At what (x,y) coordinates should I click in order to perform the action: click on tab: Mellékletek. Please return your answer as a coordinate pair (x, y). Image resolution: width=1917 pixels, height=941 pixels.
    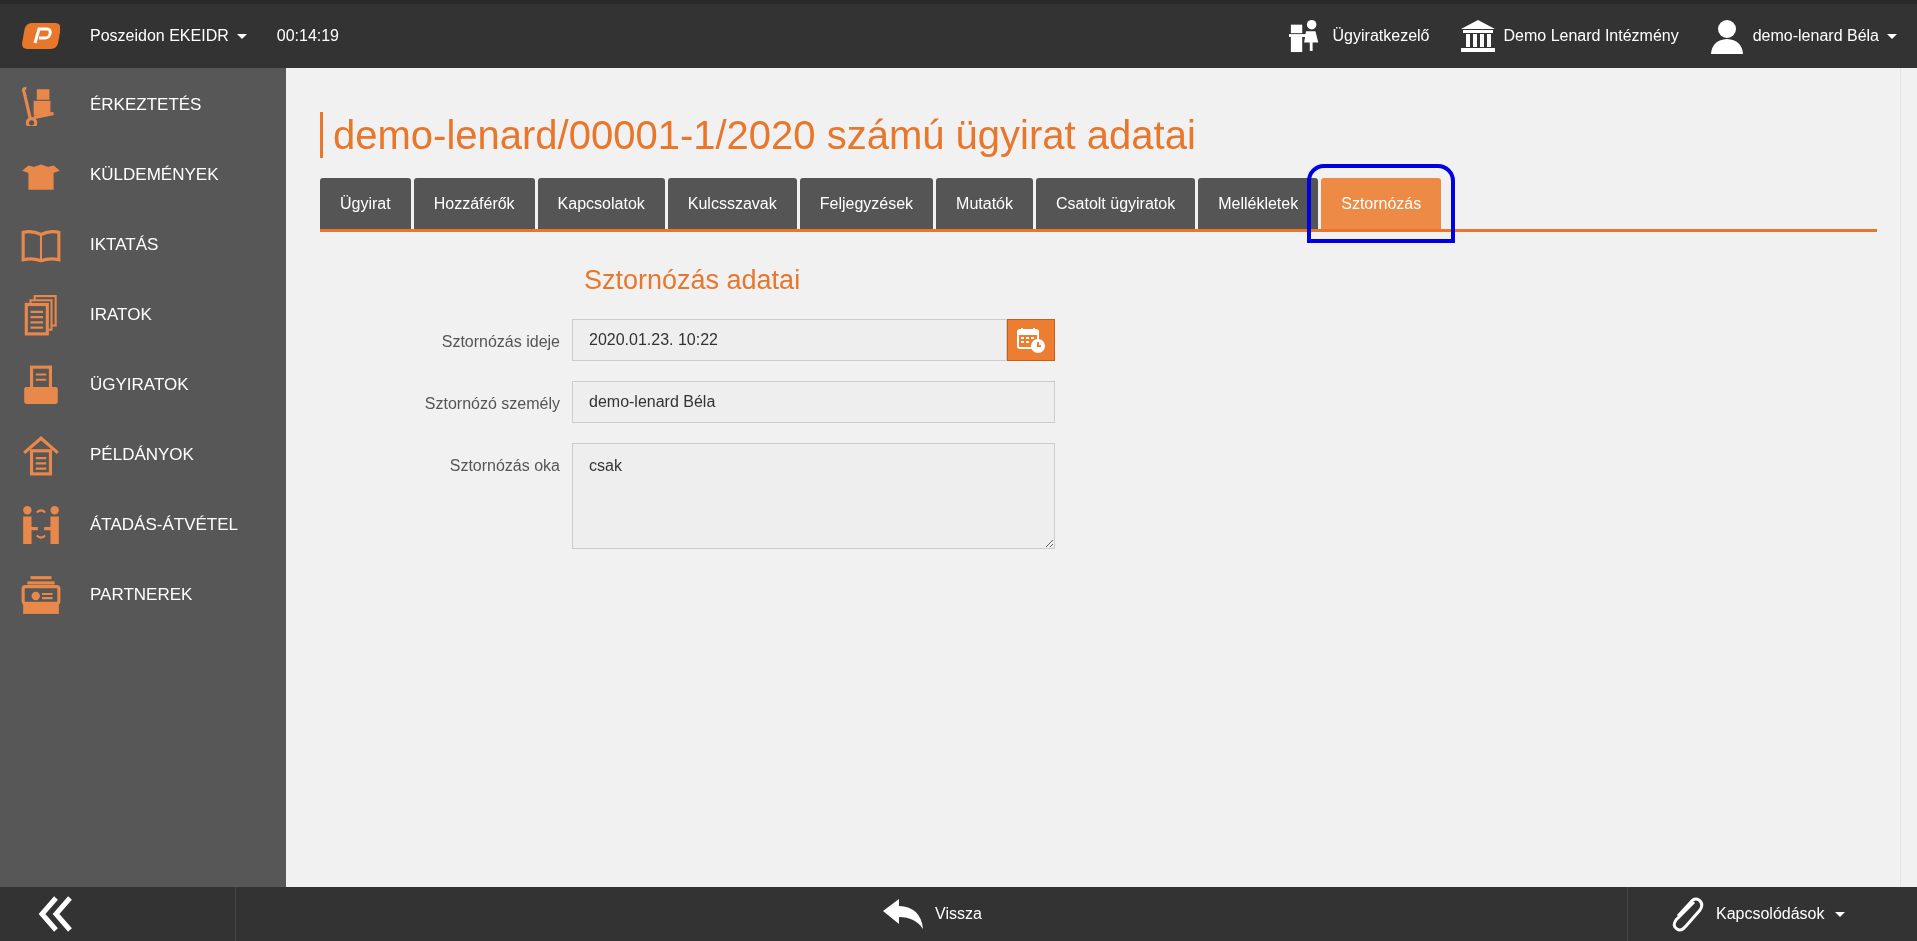
    Looking at the image, I should click on (1258, 203).